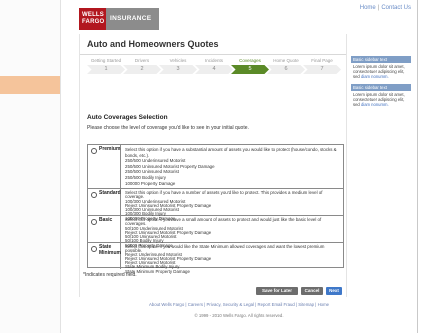  Describe the element at coordinates (142, 60) in the screenshot. I see `step-label: Drivers` at that location.